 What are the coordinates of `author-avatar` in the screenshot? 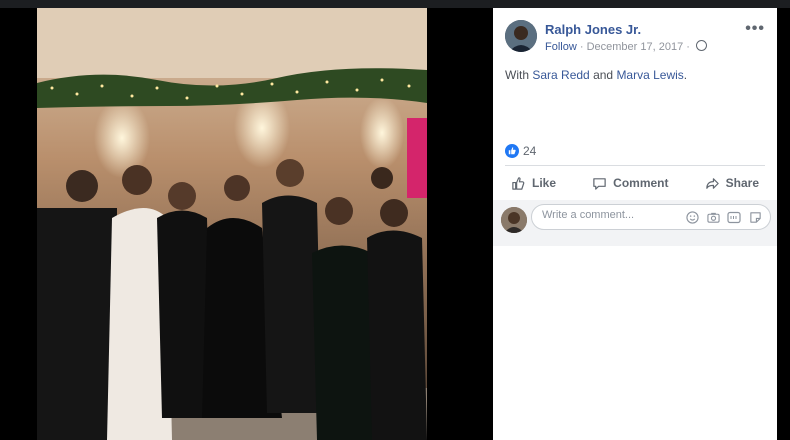 It's located at (521, 36).